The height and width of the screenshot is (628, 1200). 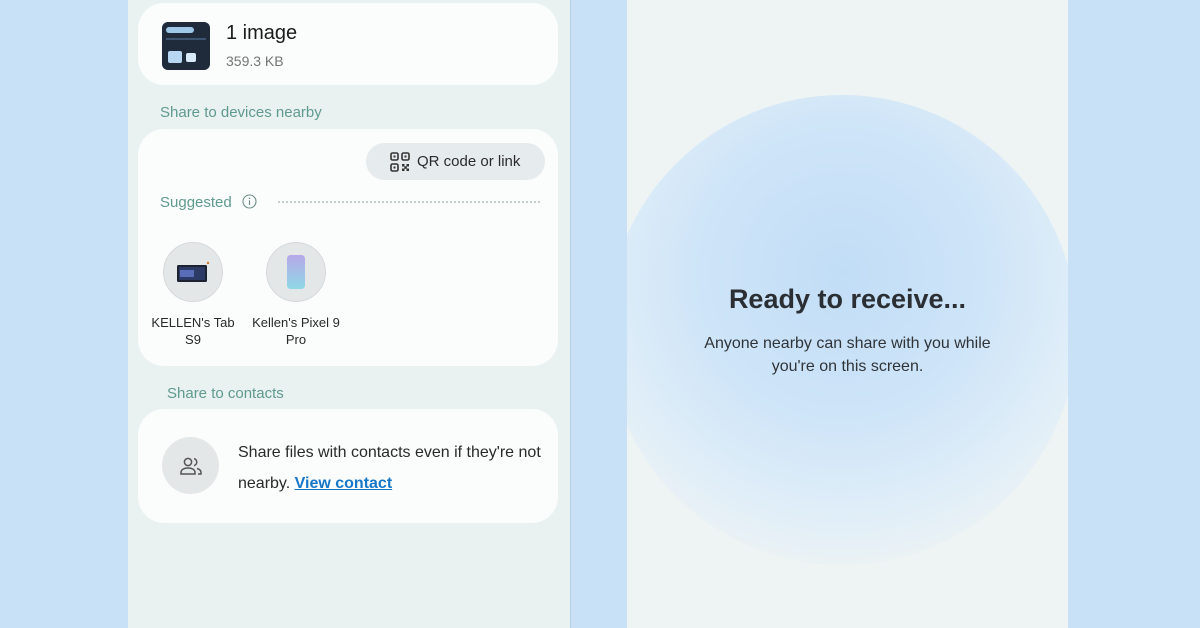 I want to click on view-contact-link: View contact, so click(x=344, y=483).